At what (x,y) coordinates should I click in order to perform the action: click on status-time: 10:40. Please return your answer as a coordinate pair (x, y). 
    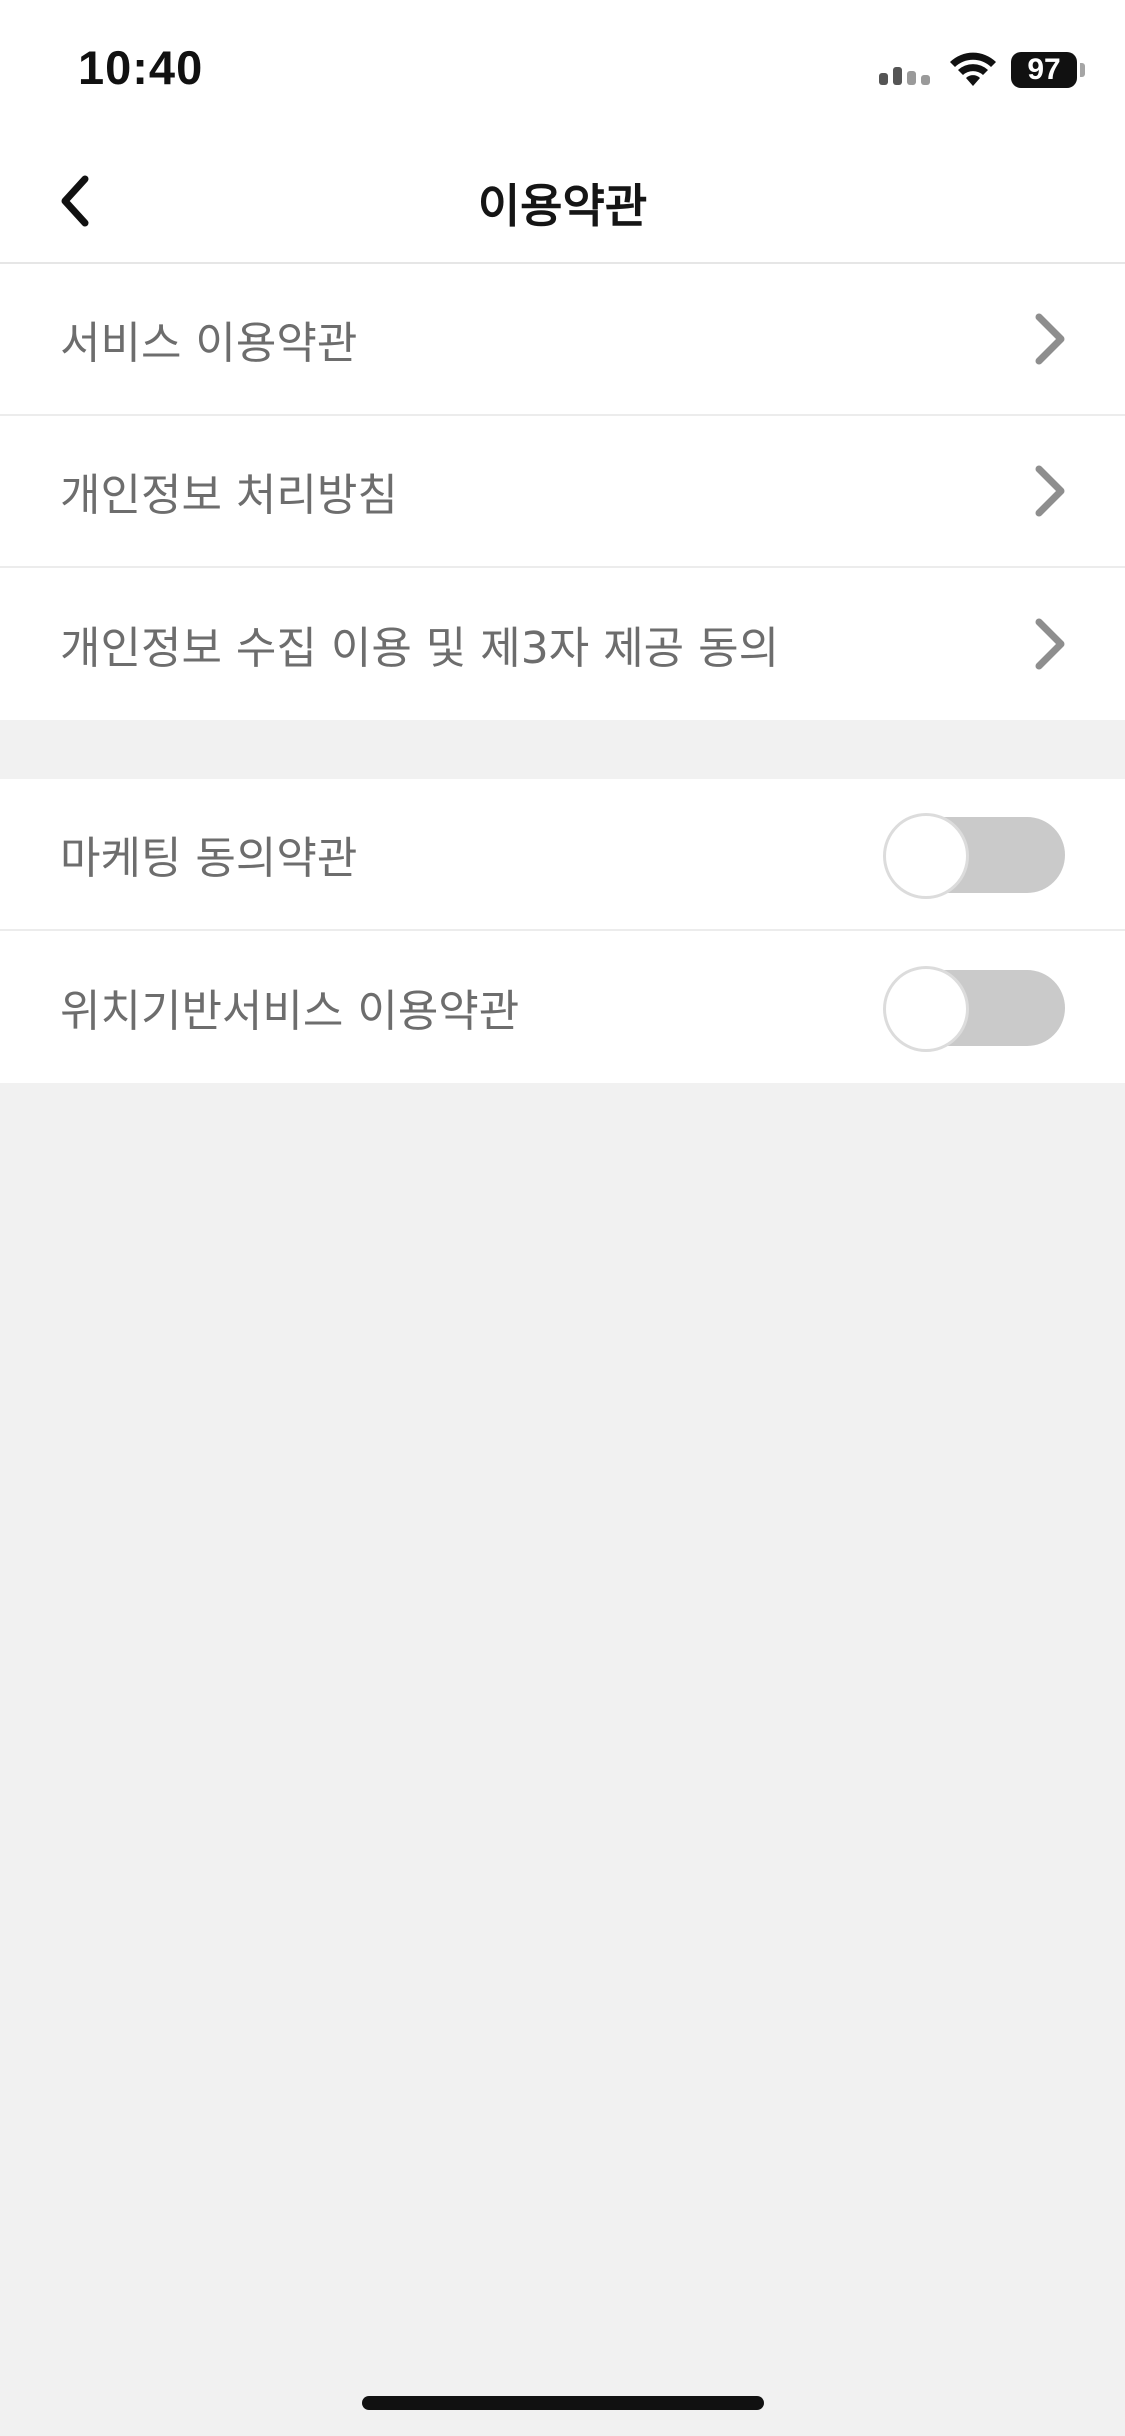
    Looking at the image, I should click on (141, 67).